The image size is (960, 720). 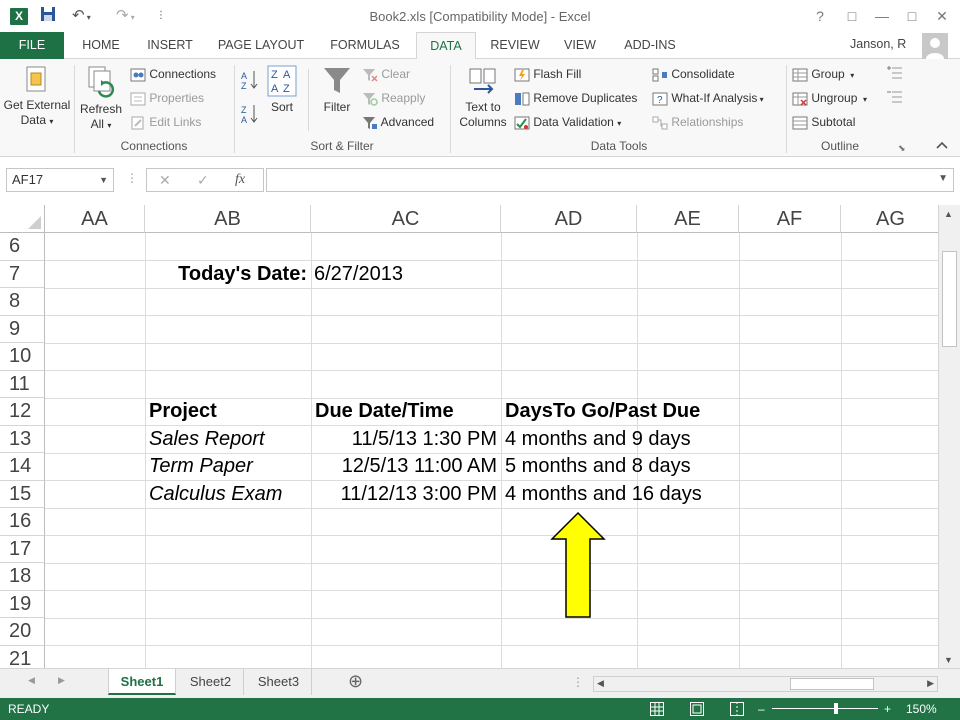 I want to click on ungroup-button: Ungroup ▾, so click(x=829, y=99).